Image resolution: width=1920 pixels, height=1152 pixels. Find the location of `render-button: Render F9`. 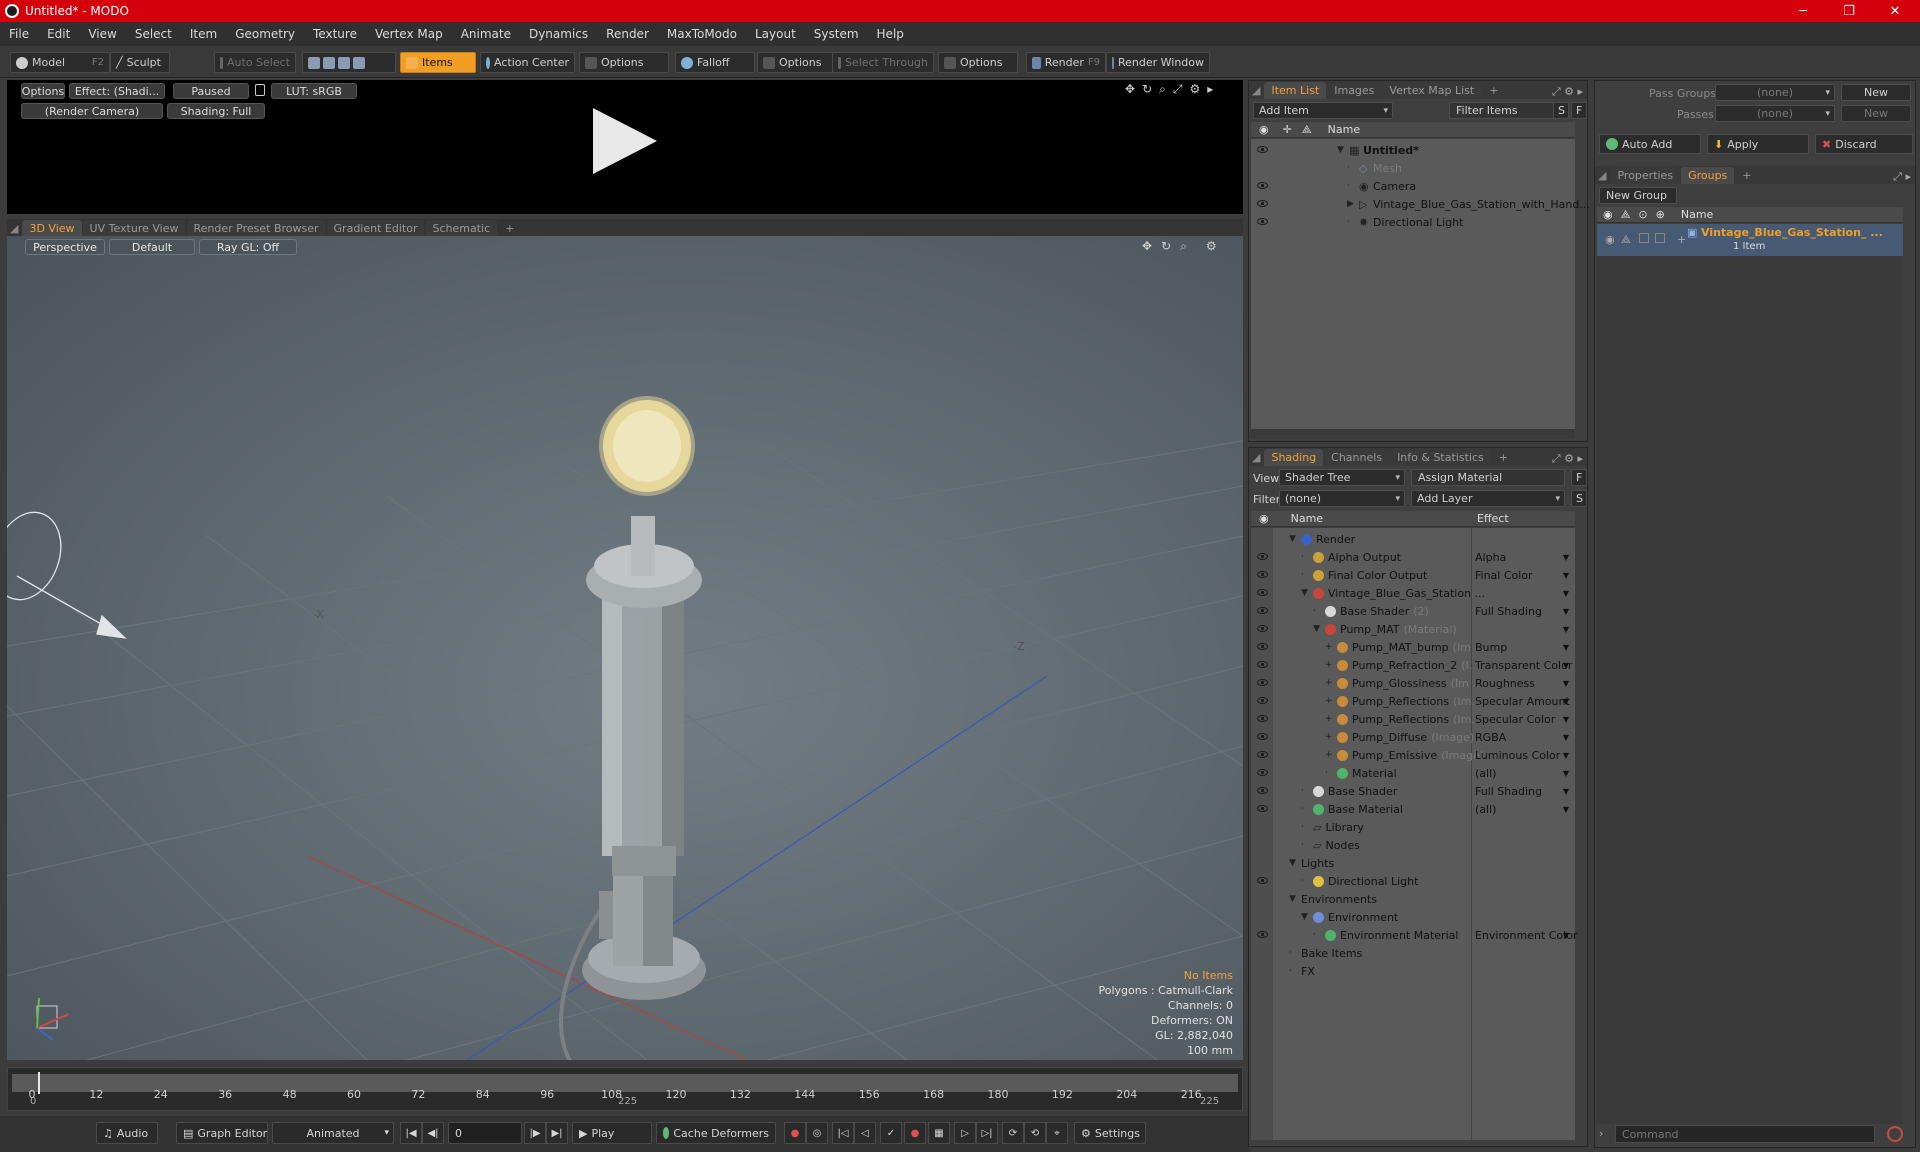

render-button: Render F9 is located at coordinates (1066, 62).